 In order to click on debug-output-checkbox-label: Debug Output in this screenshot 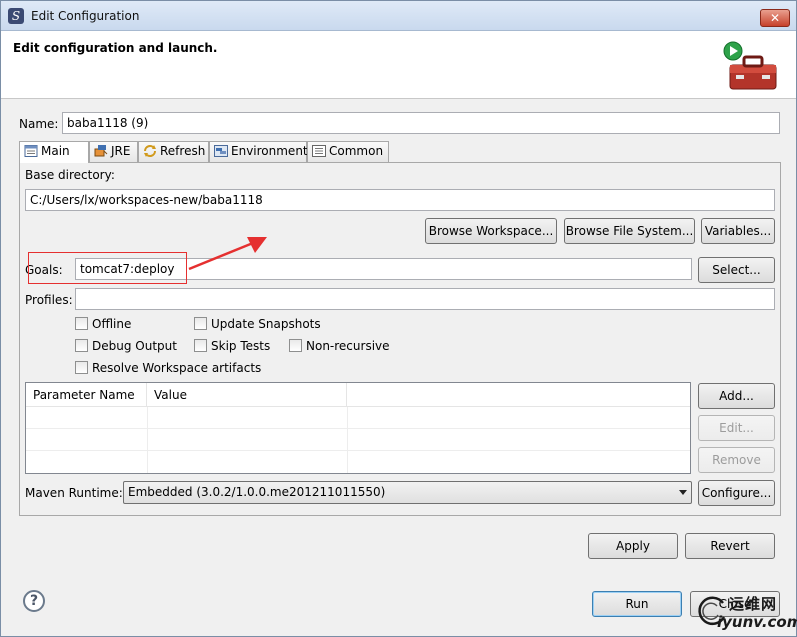, I will do `click(134, 346)`.